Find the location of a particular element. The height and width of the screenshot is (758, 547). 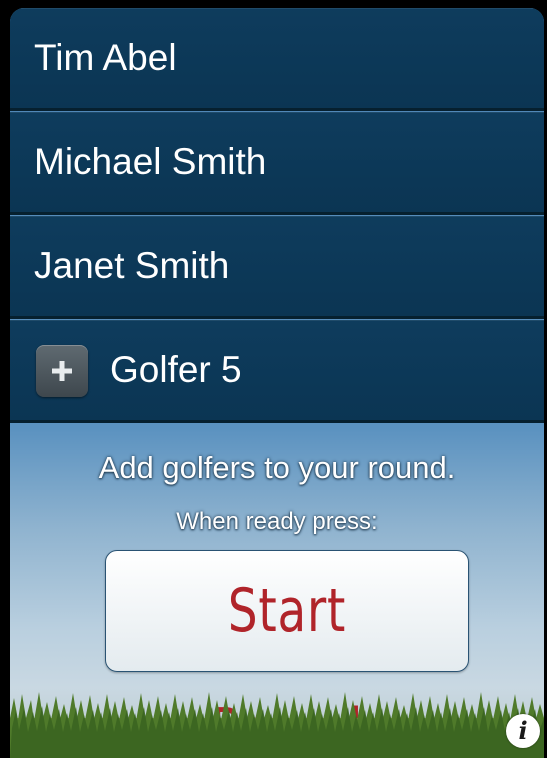

info-icon: i is located at coordinates (523, 730).